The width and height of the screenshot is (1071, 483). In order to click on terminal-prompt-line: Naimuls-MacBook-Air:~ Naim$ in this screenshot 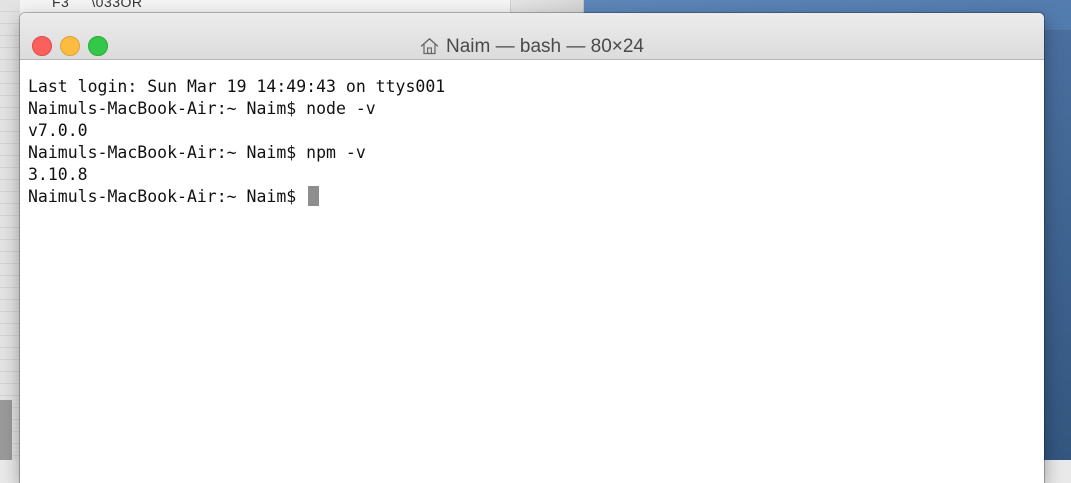, I will do `click(536, 197)`.